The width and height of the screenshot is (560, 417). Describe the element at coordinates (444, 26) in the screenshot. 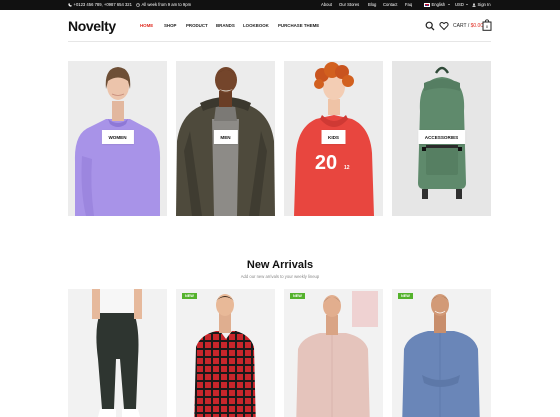

I see `heart-icon` at that location.